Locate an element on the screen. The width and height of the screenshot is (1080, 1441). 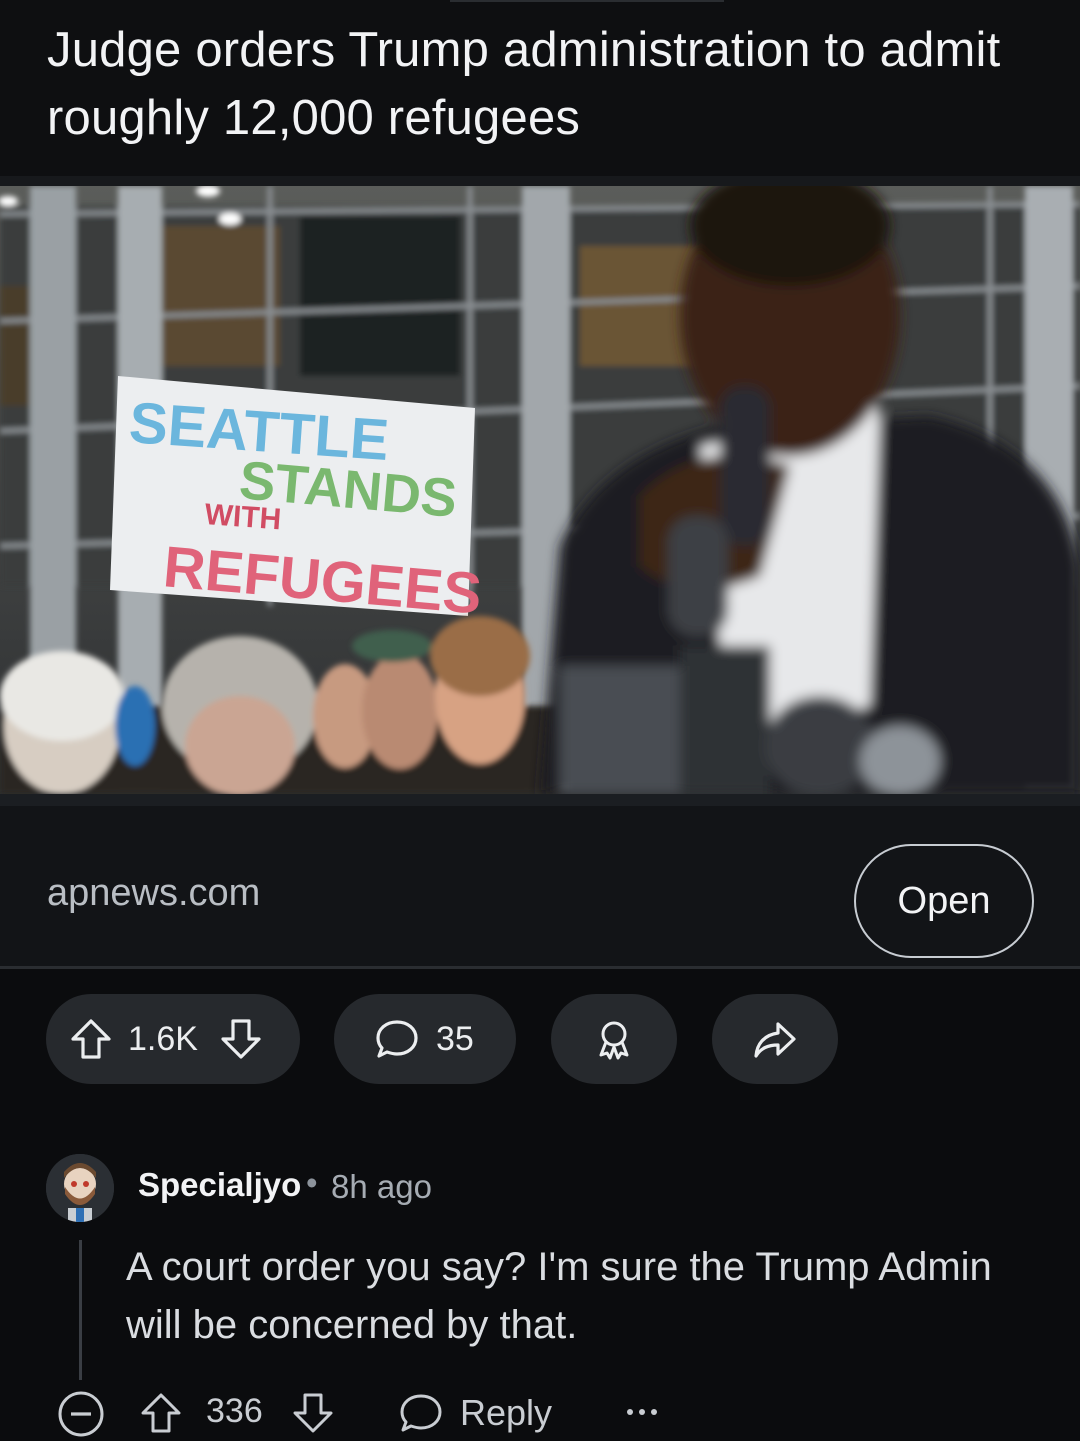
award-button is located at coordinates (614, 1039).